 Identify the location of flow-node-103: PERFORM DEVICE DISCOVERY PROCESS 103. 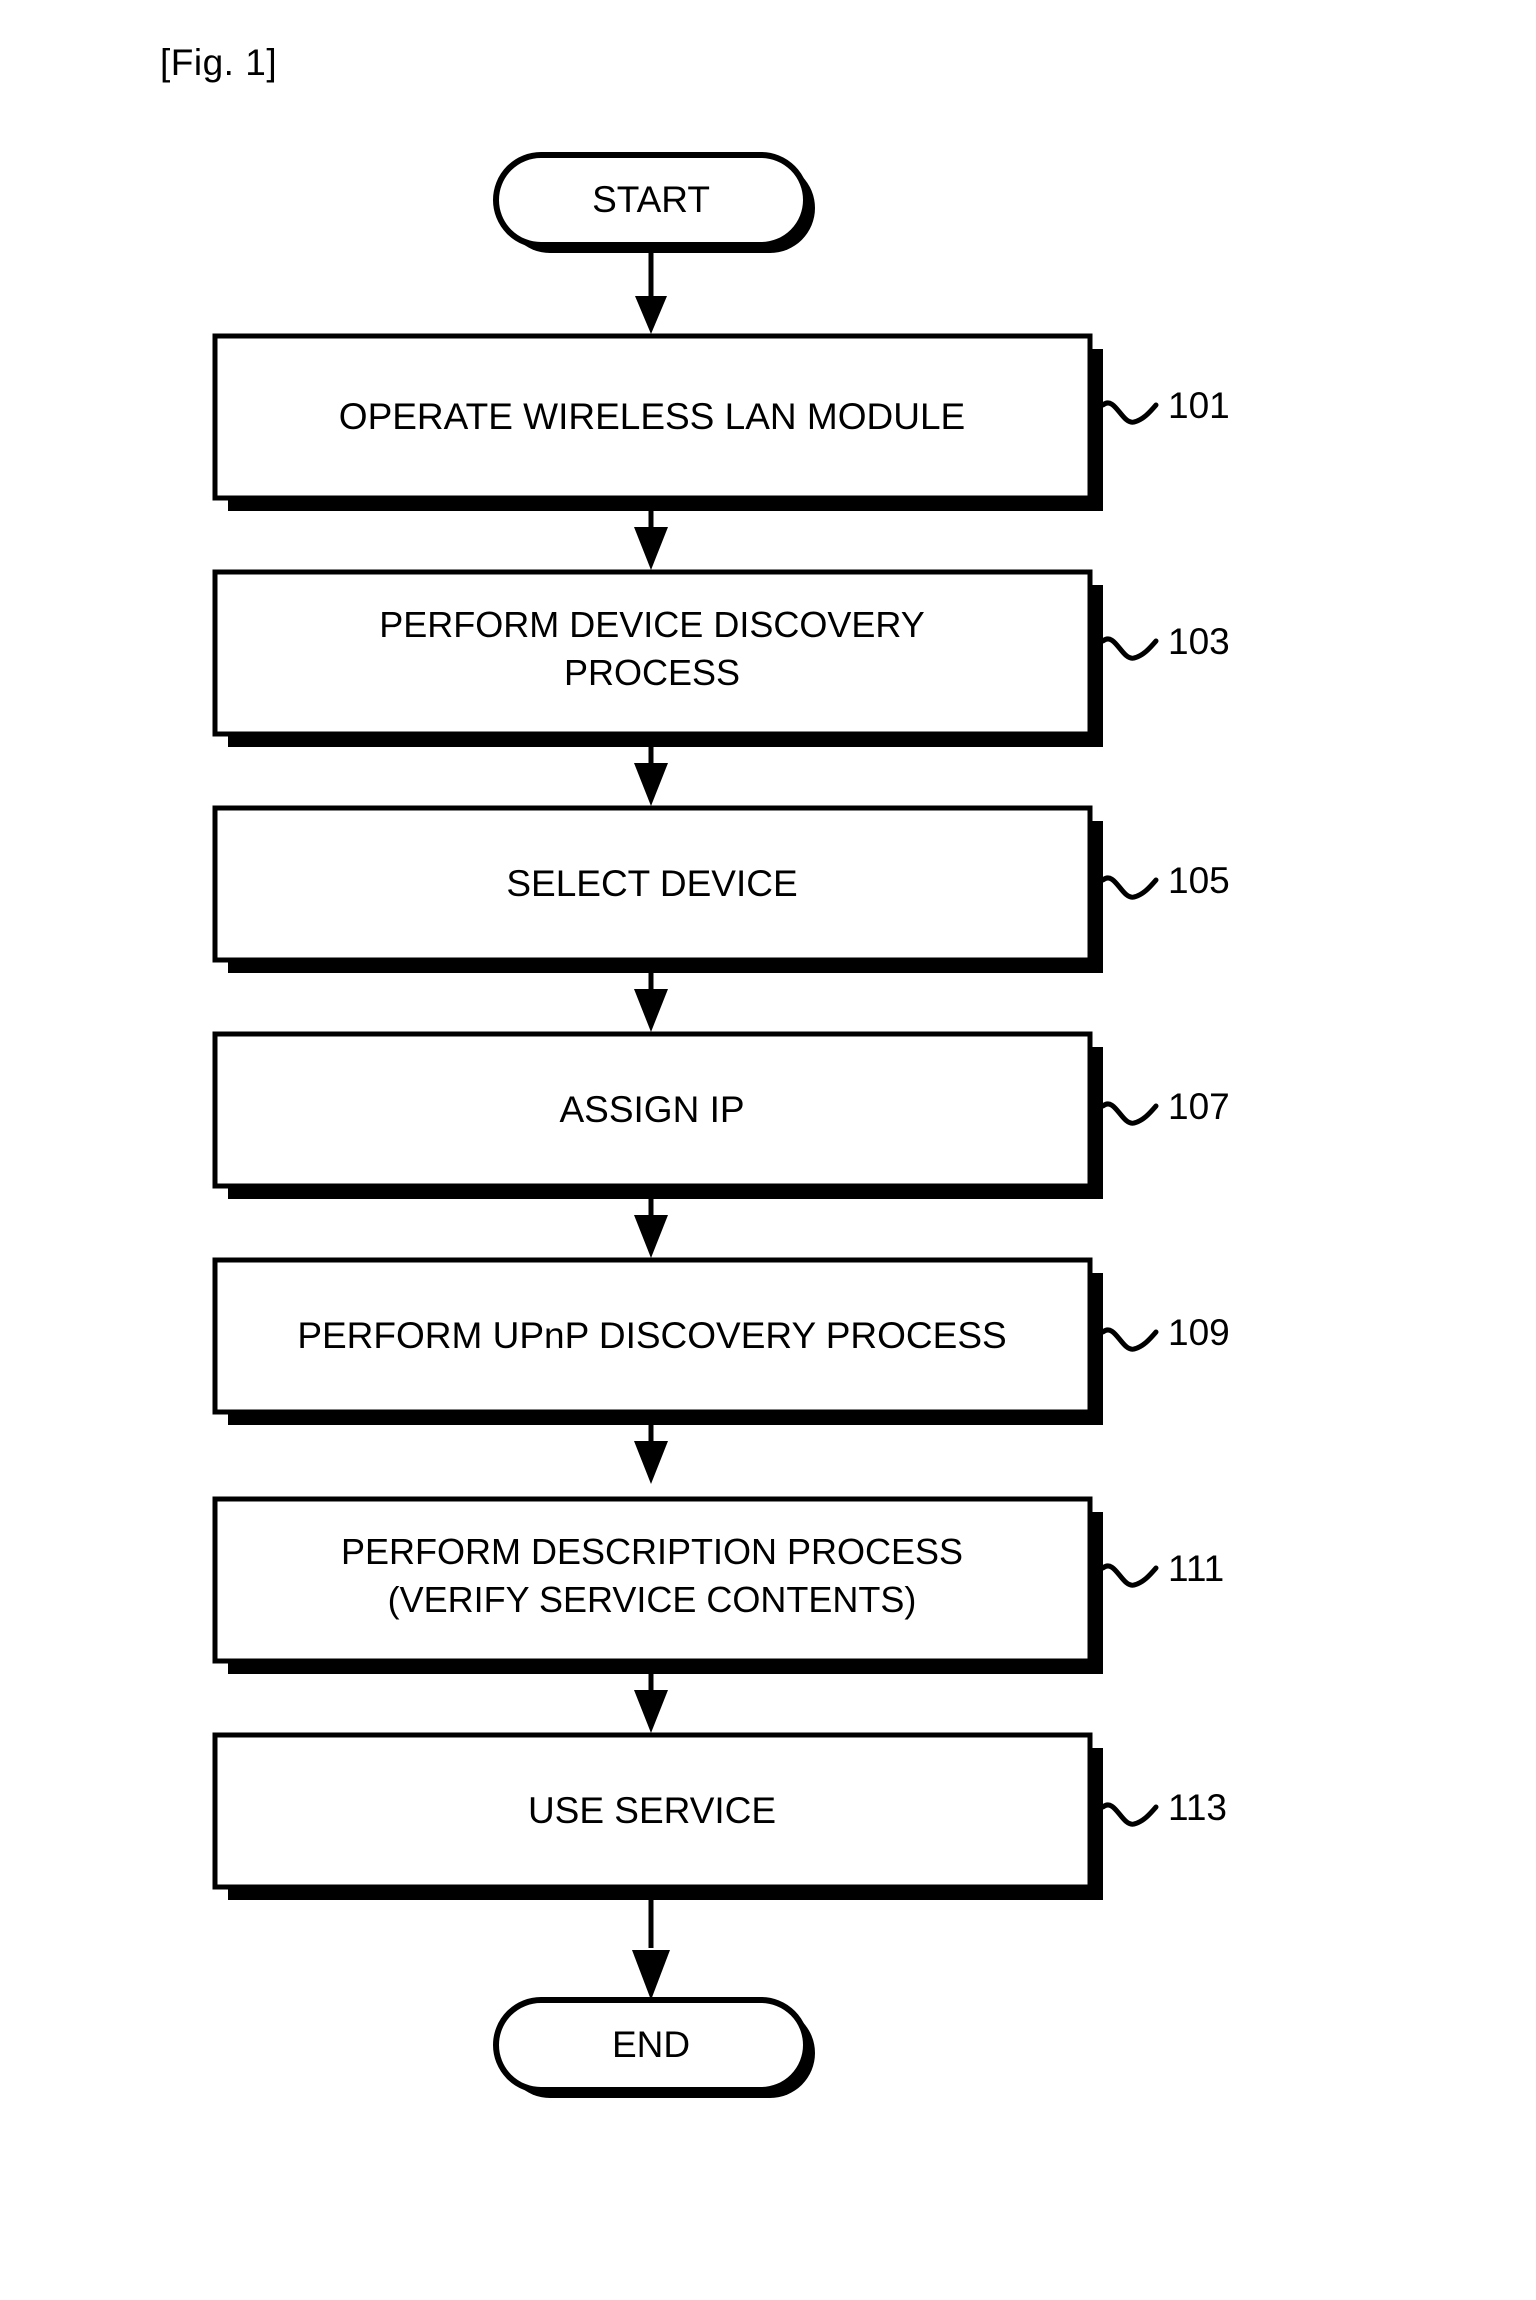
(721, 658).